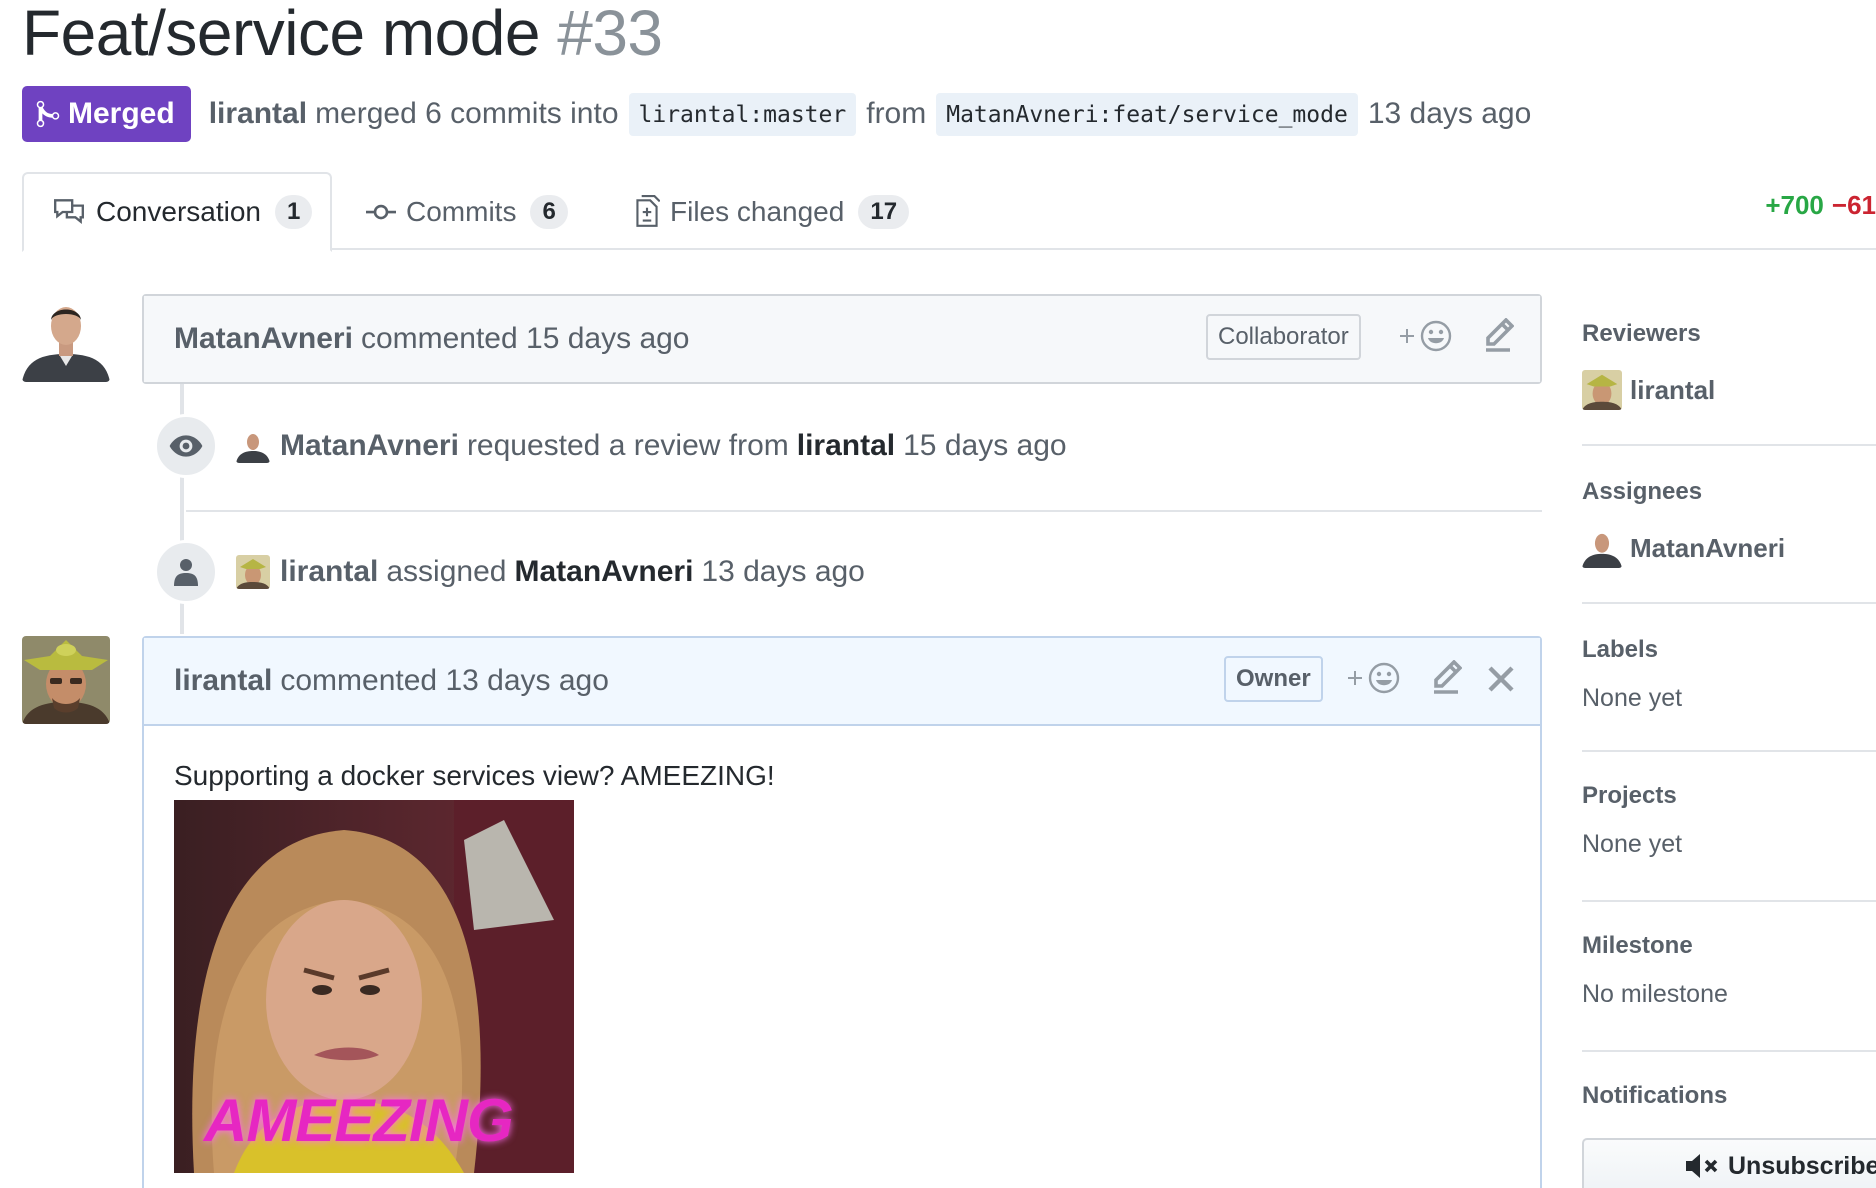 The width and height of the screenshot is (1876, 1188). What do you see at coordinates (121, 113) in the screenshot?
I see `merged-label: Merged` at bounding box center [121, 113].